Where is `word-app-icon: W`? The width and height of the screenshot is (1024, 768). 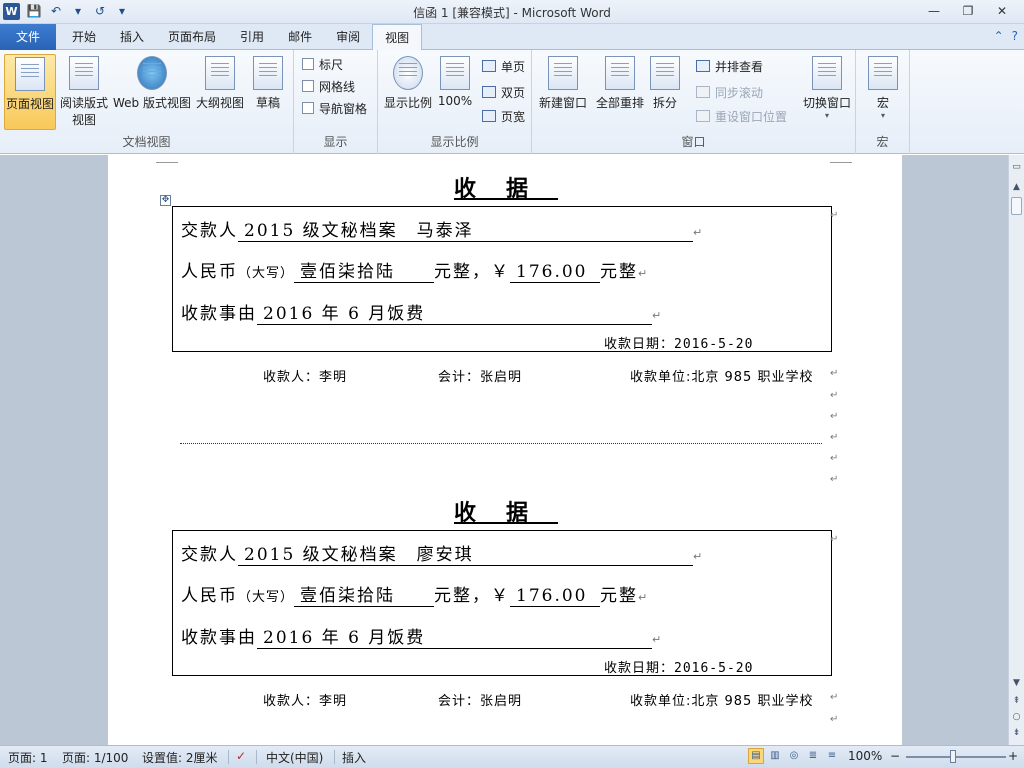
word-app-icon: W is located at coordinates (11, 11).